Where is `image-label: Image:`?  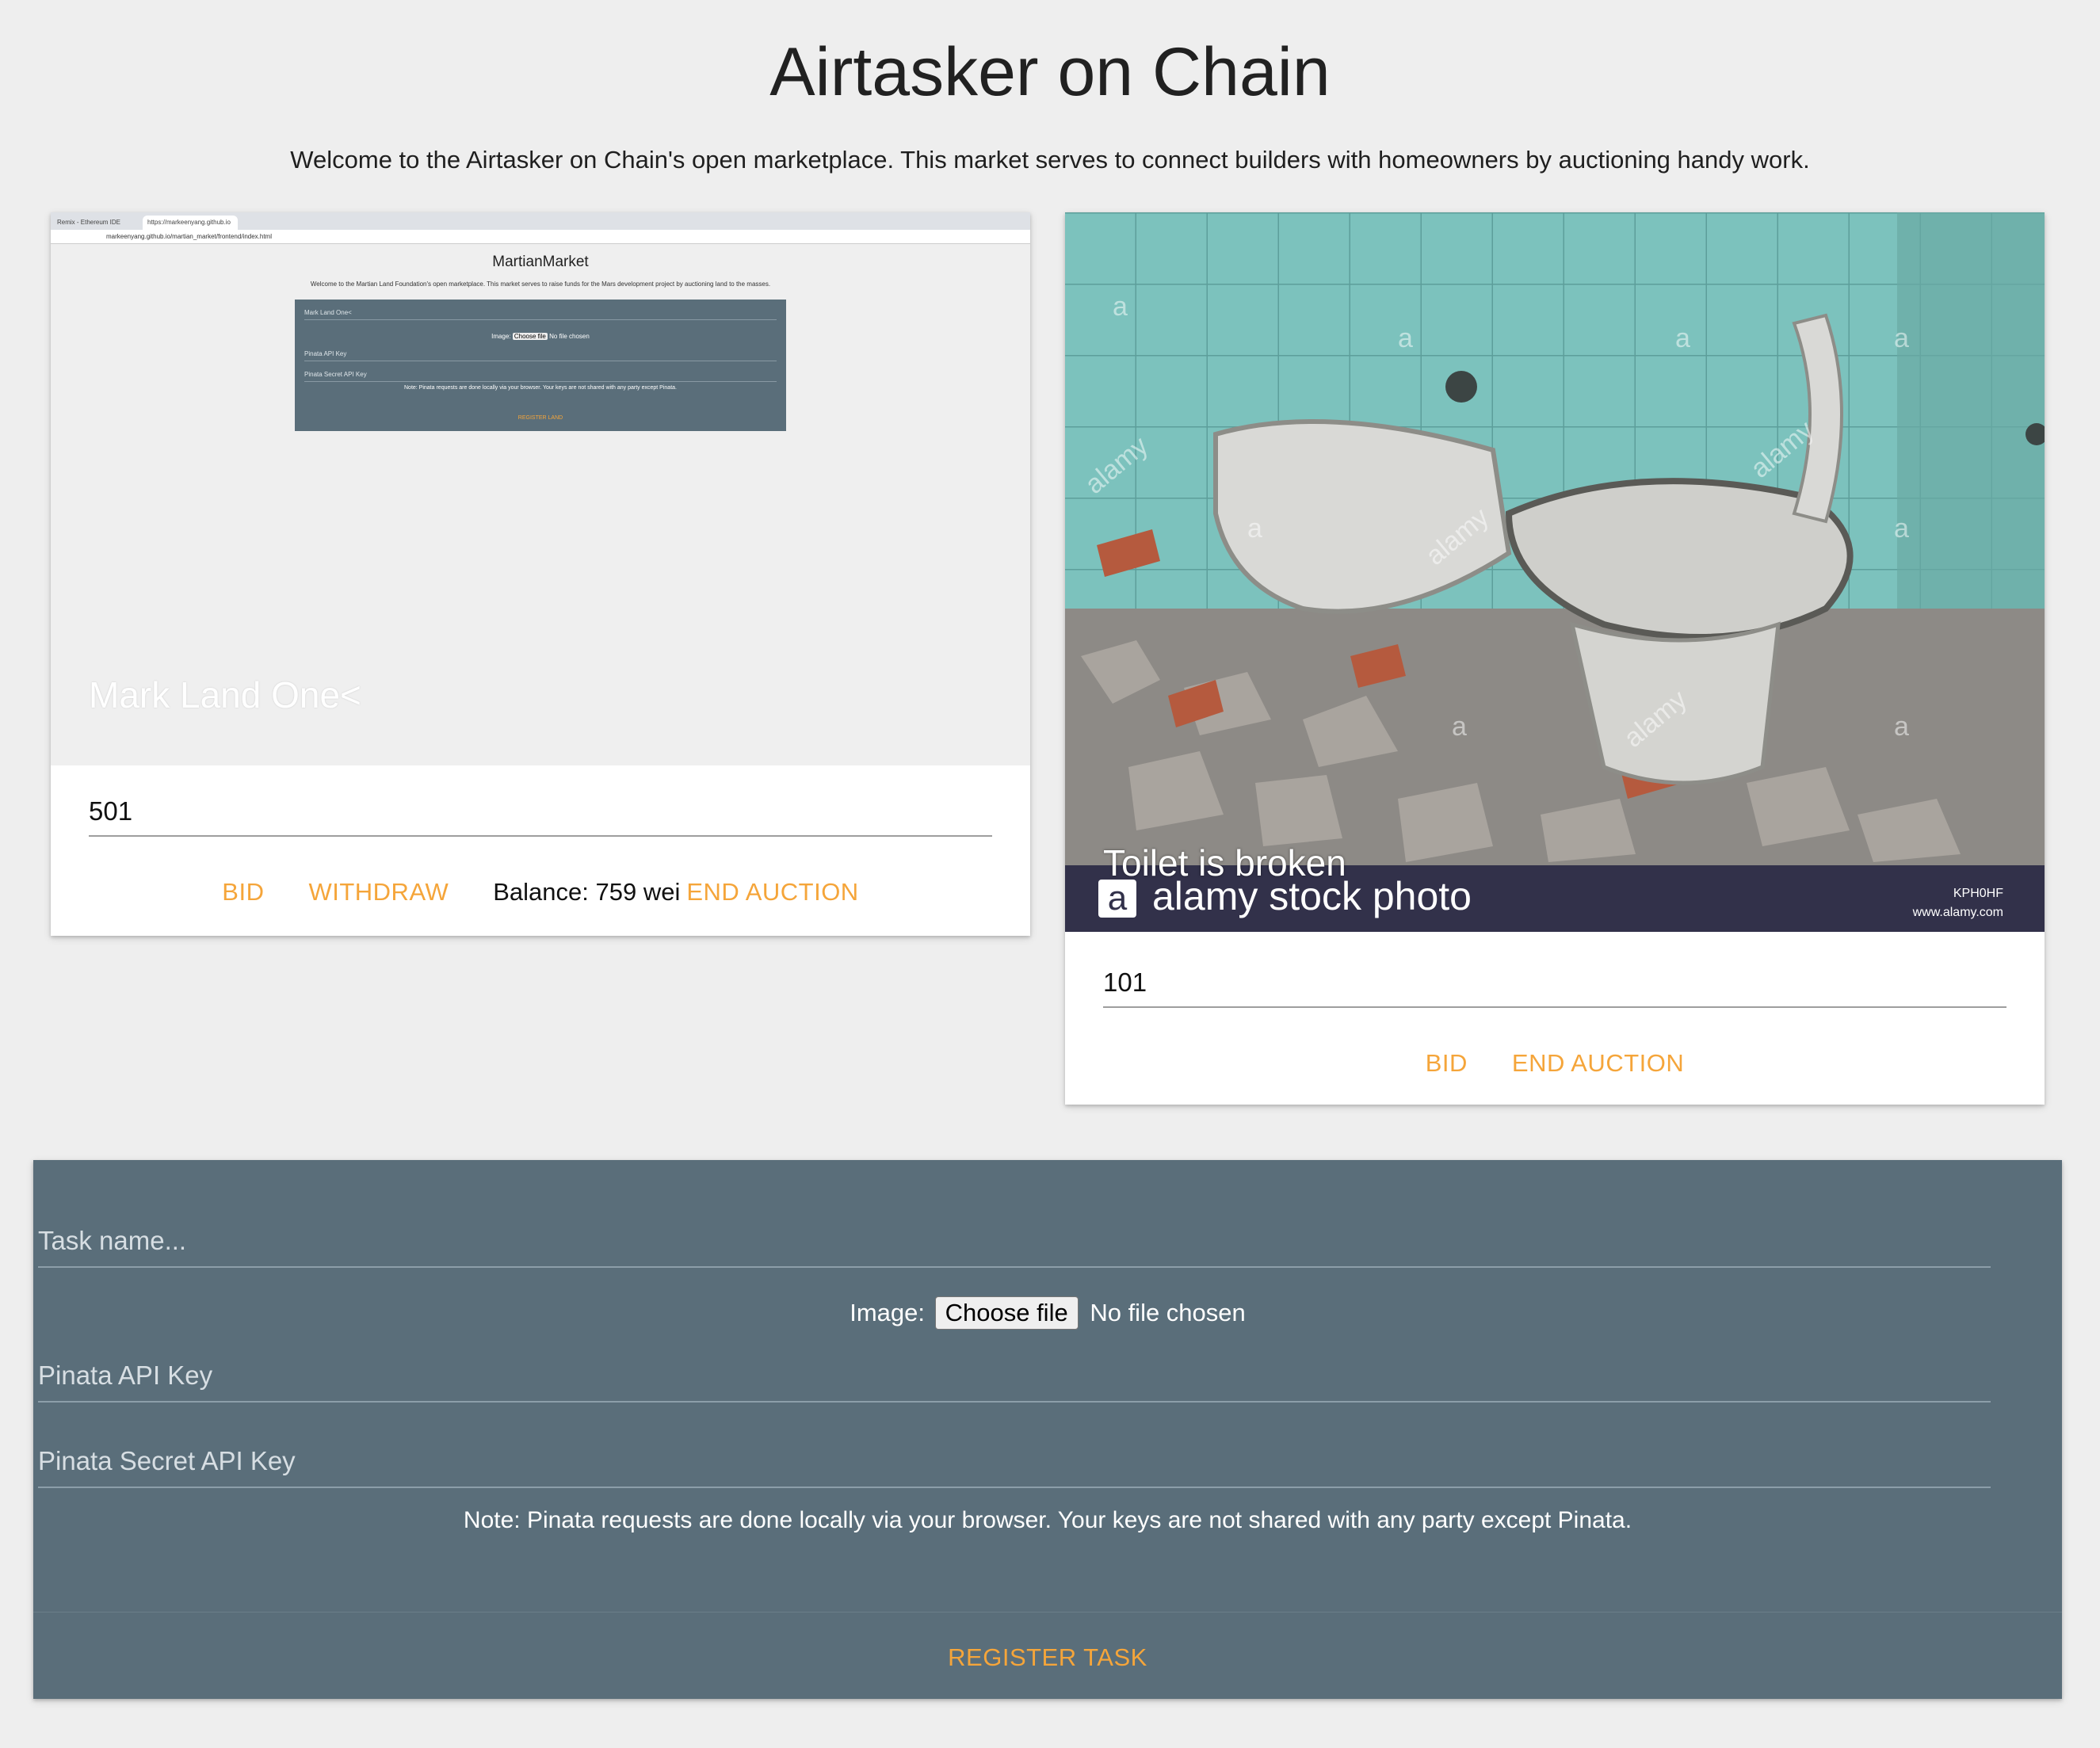 image-label: Image: is located at coordinates (887, 1312).